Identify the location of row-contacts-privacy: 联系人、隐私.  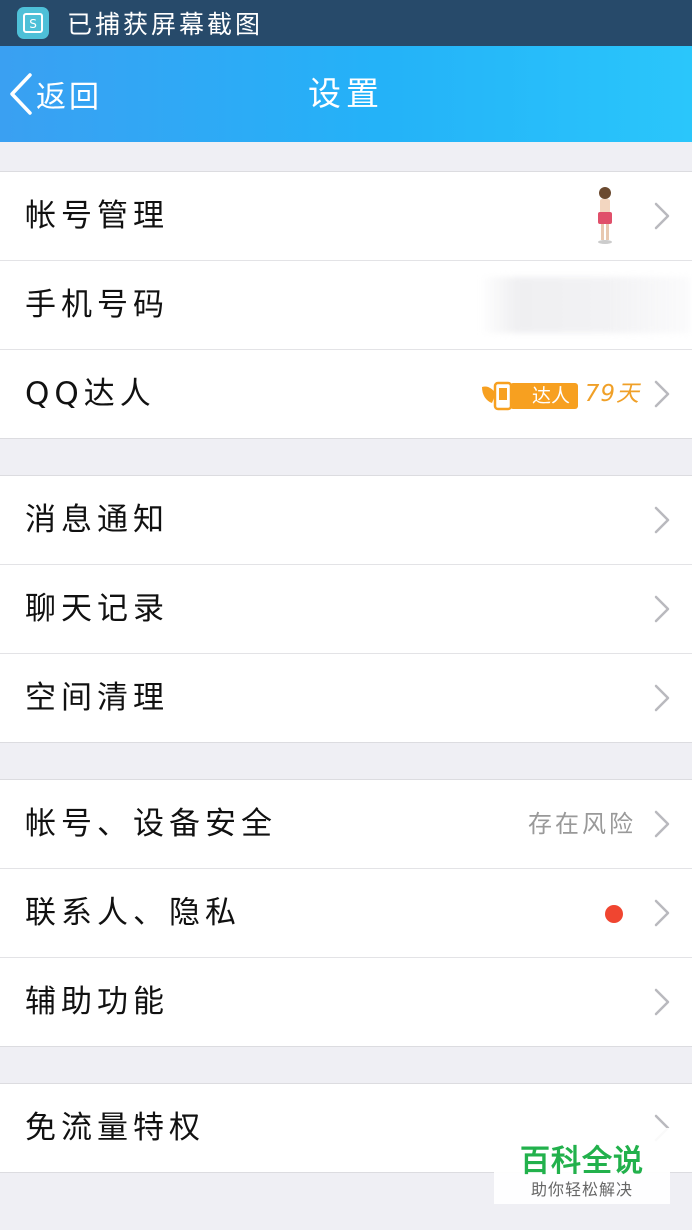
(346, 913).